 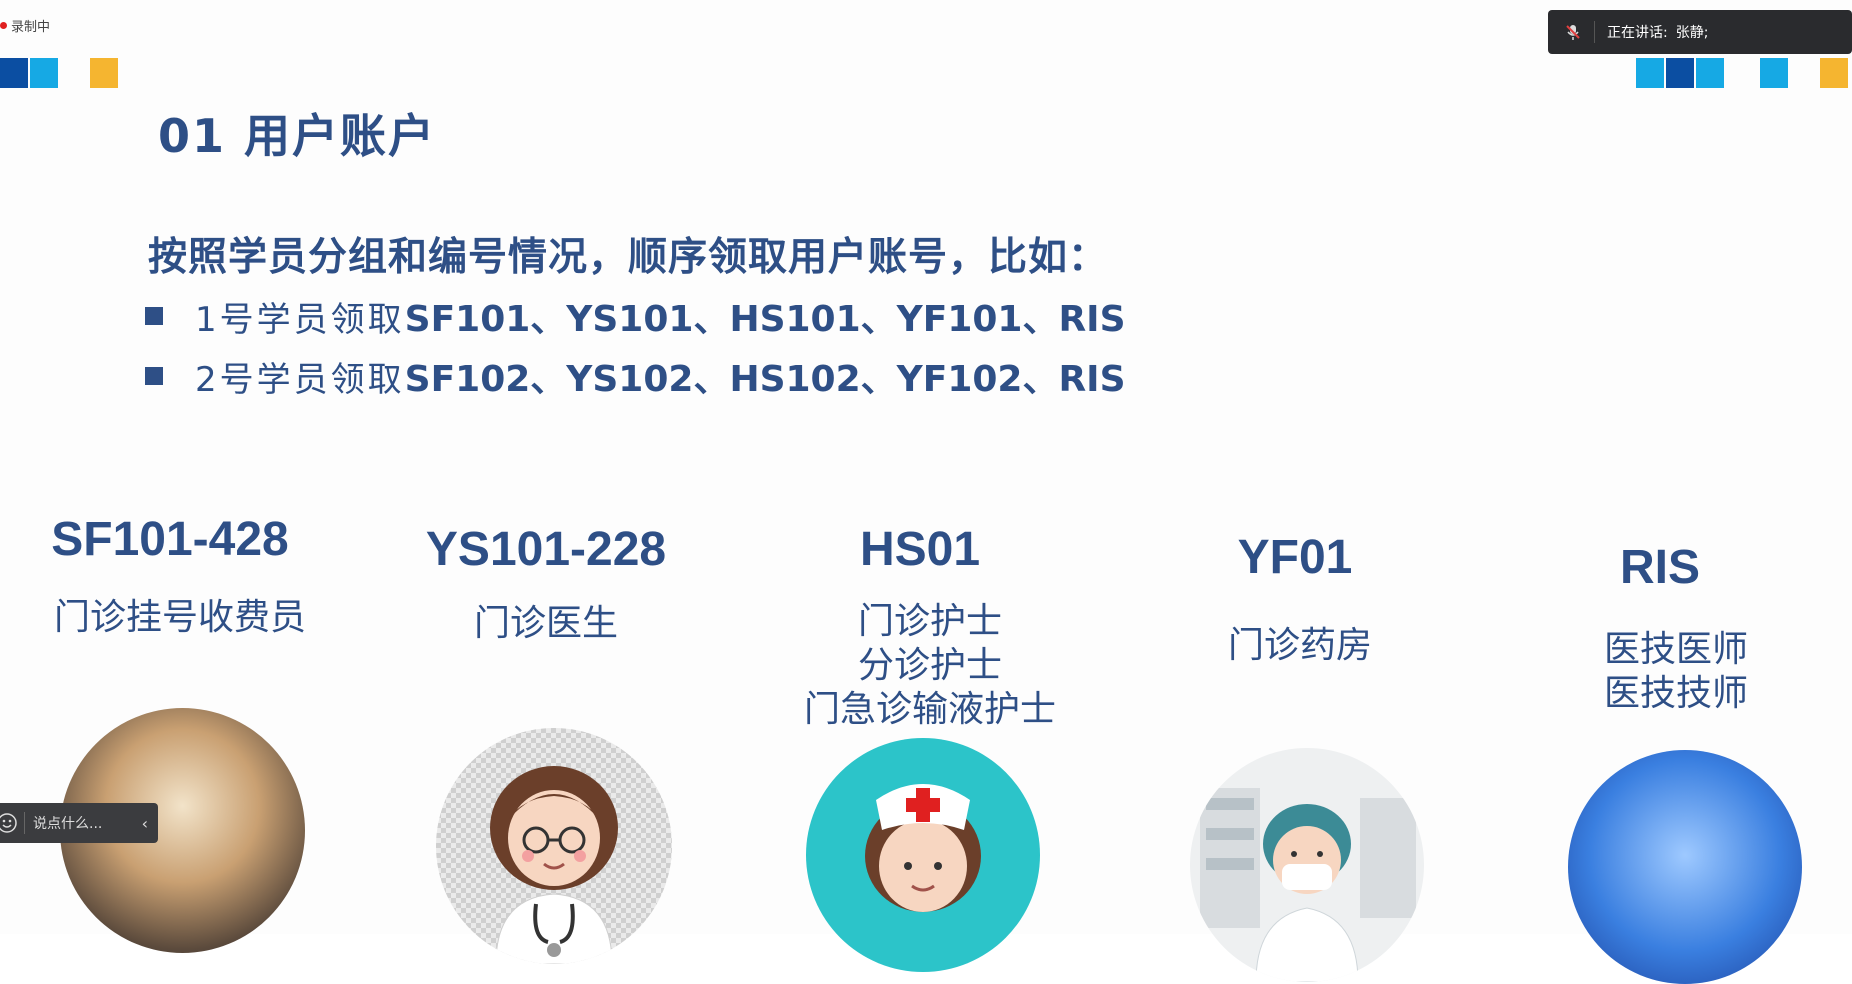 I want to click on chat-bar: 说点什么... ‹, so click(x=79, y=823).